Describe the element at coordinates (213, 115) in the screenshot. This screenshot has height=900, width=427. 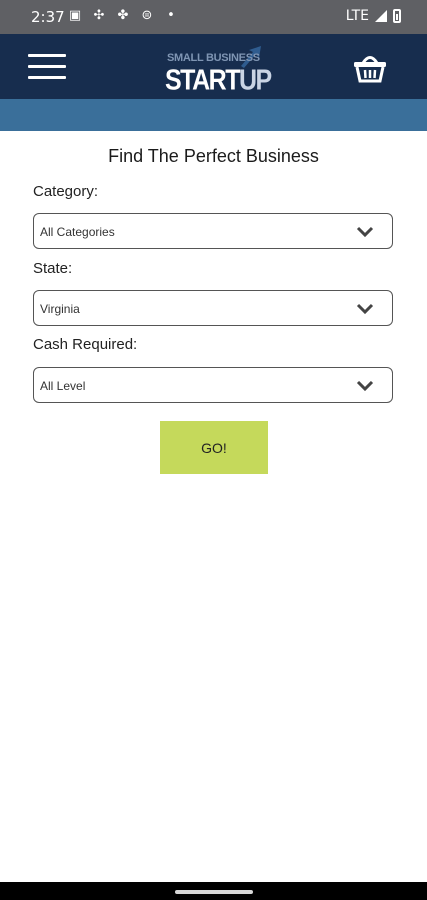
I see `header-band` at that location.